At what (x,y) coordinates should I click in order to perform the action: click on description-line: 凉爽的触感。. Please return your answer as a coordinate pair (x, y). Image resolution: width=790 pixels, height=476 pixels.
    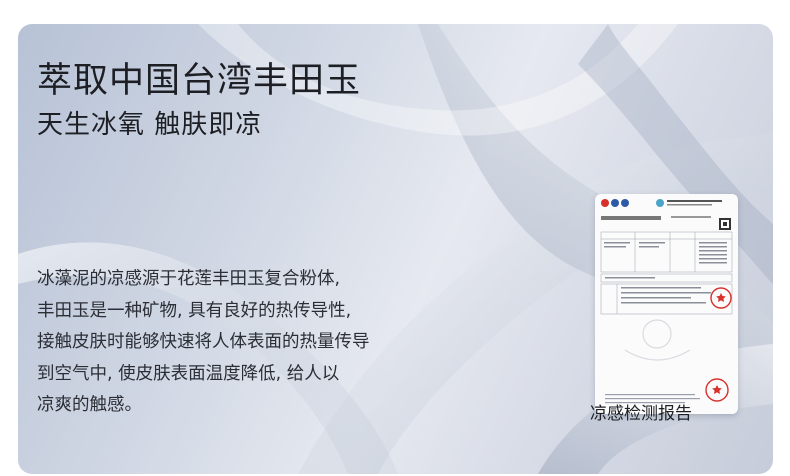
    Looking at the image, I should click on (89, 405).